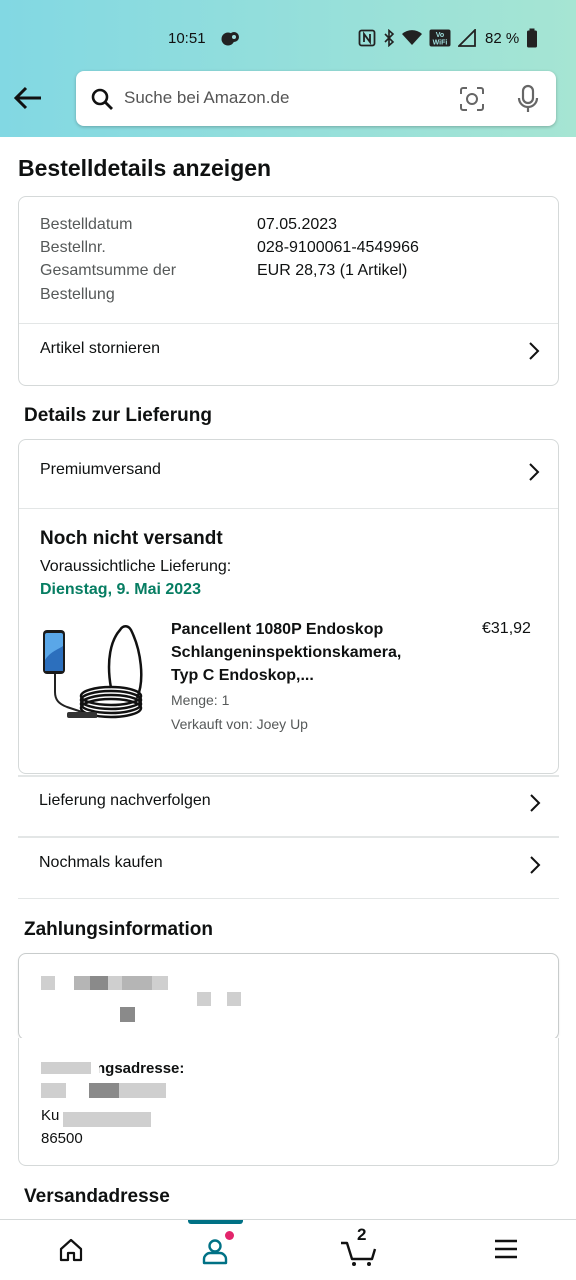 The height and width of the screenshot is (1280, 576). What do you see at coordinates (125, 800) in the screenshot?
I see `track-delivery-label: Lieferung nachverfolgen` at bounding box center [125, 800].